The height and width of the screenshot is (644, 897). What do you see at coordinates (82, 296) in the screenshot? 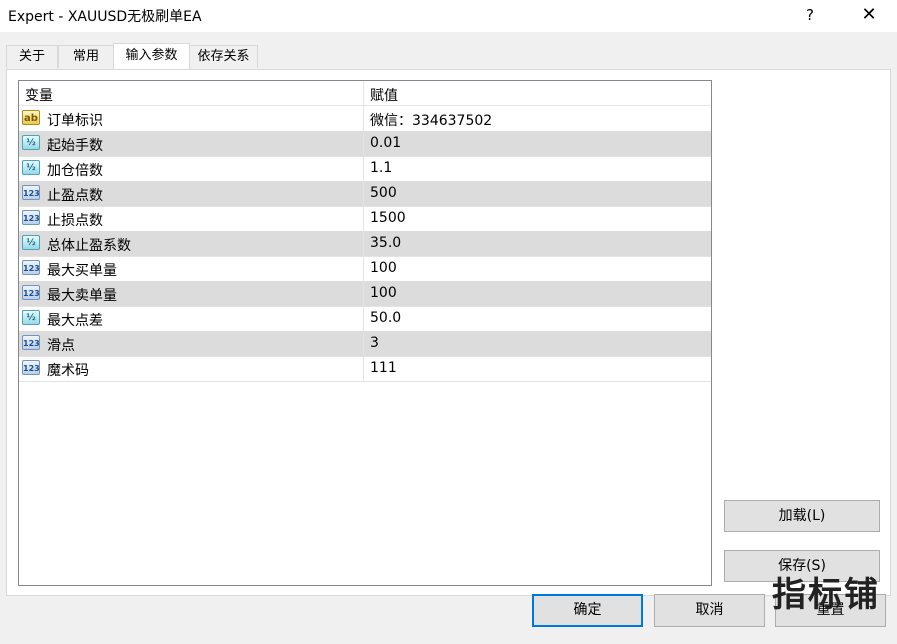
I see `row-name: 最大卖单量` at bounding box center [82, 296].